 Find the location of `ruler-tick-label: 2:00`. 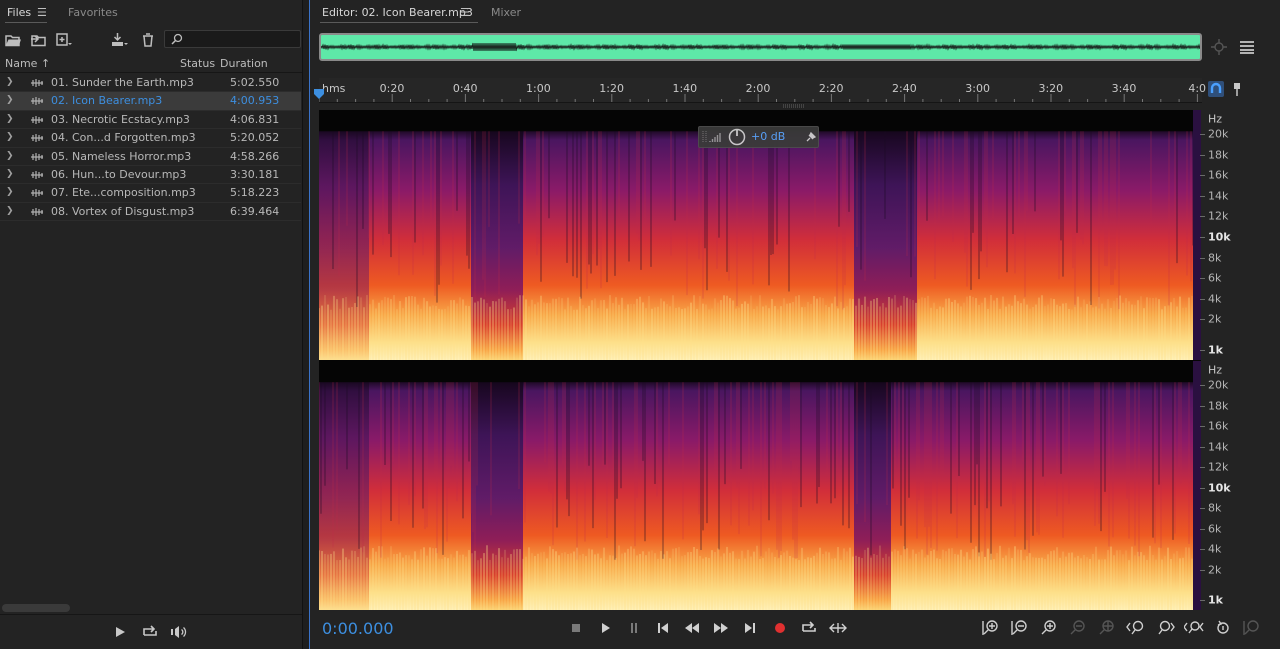

ruler-tick-label: 2:00 is located at coordinates (758, 88).